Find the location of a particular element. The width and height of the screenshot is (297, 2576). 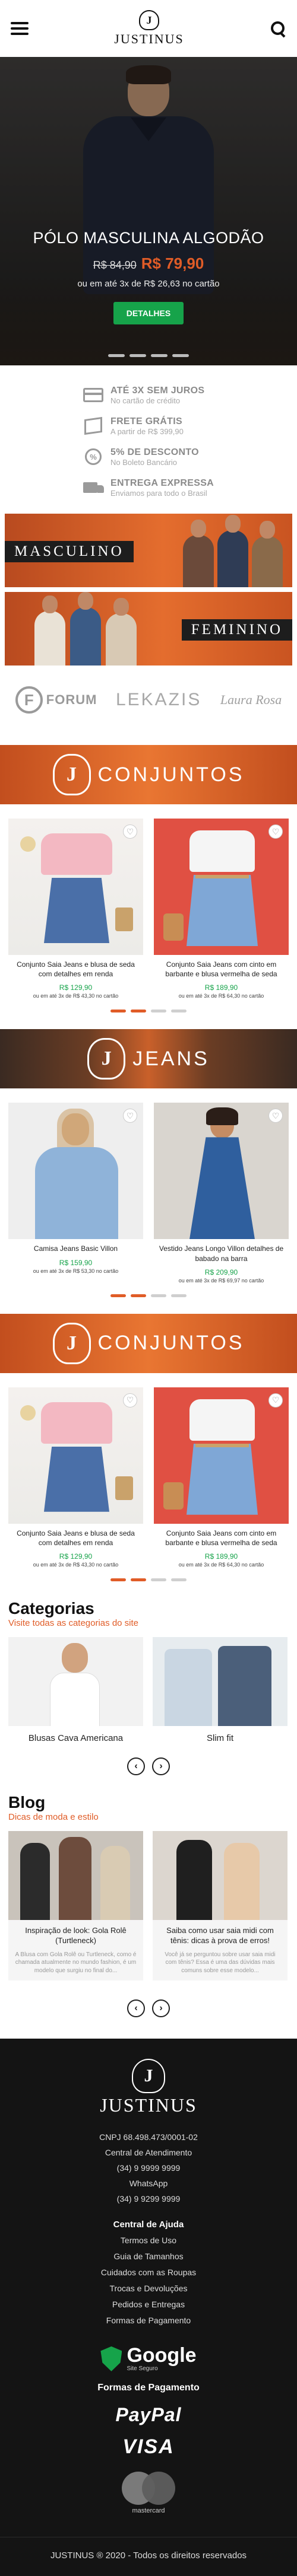

product-installments: ou em até 3x de R$ 53,30 no cartão is located at coordinates (76, 1271).